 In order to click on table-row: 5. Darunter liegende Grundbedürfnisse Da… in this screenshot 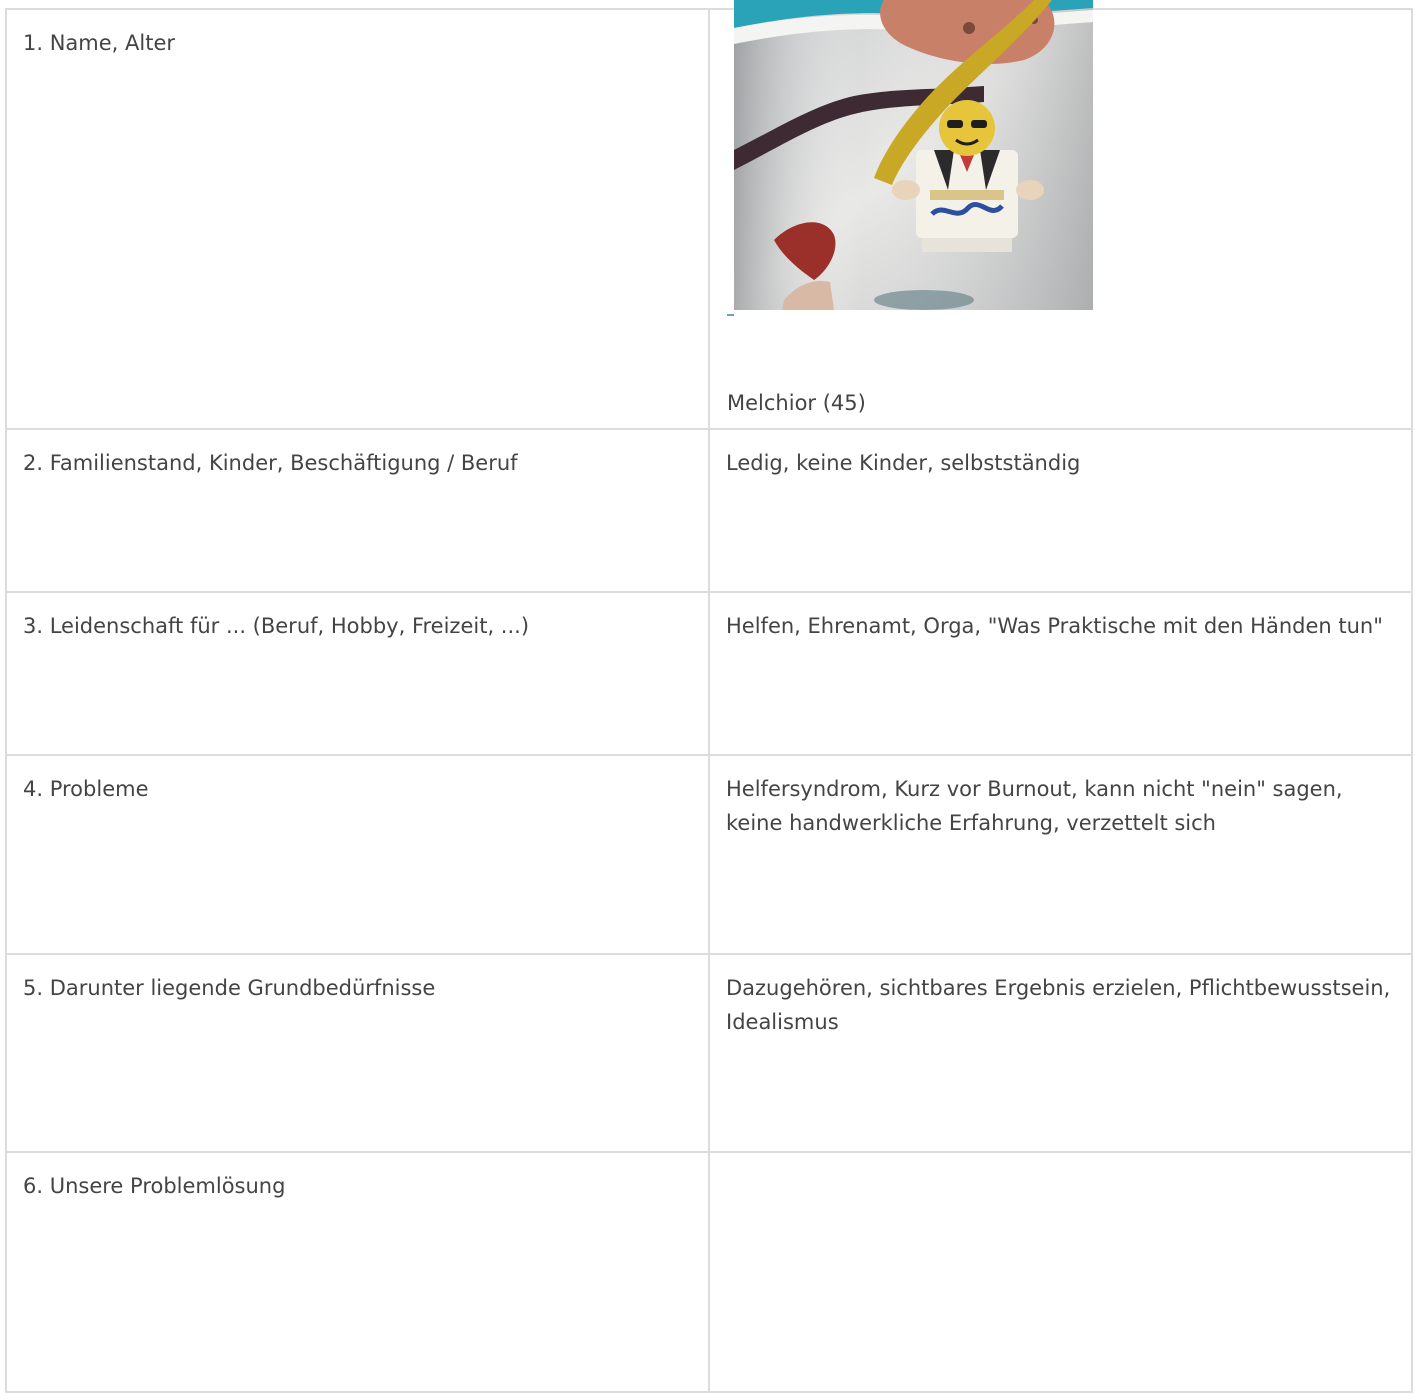, I will do `click(709, 1053)`.